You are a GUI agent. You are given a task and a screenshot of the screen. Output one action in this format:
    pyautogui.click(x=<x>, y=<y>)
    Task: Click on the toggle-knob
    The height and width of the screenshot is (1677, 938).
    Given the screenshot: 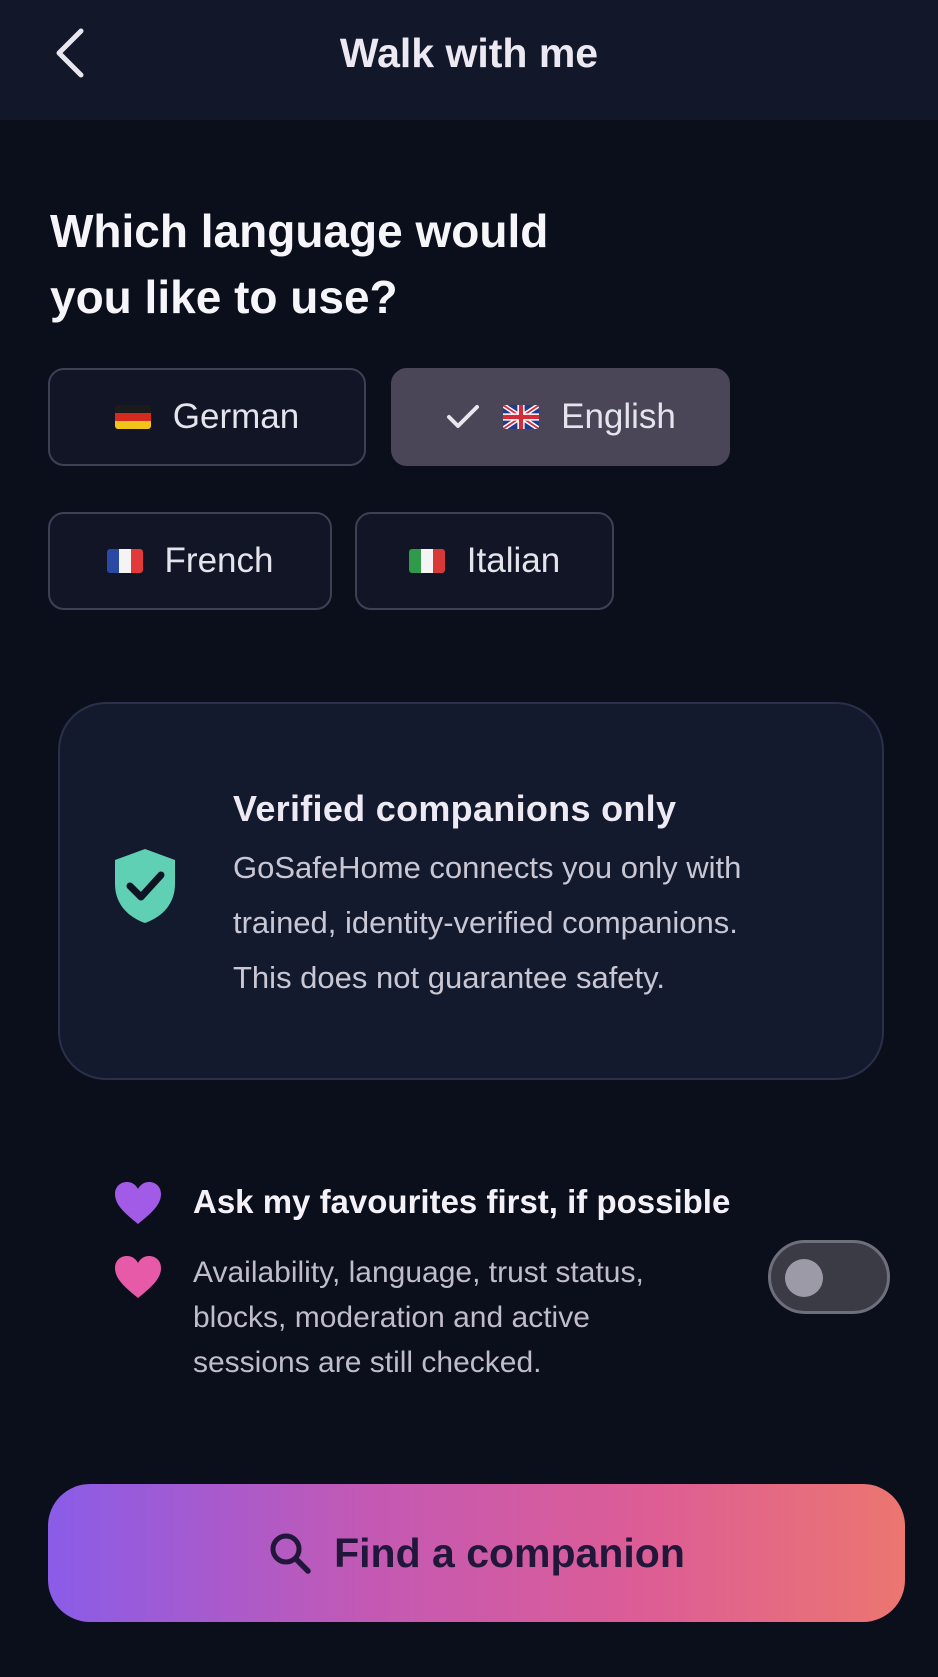 What is the action you would take?
    pyautogui.click(x=804, y=1278)
    